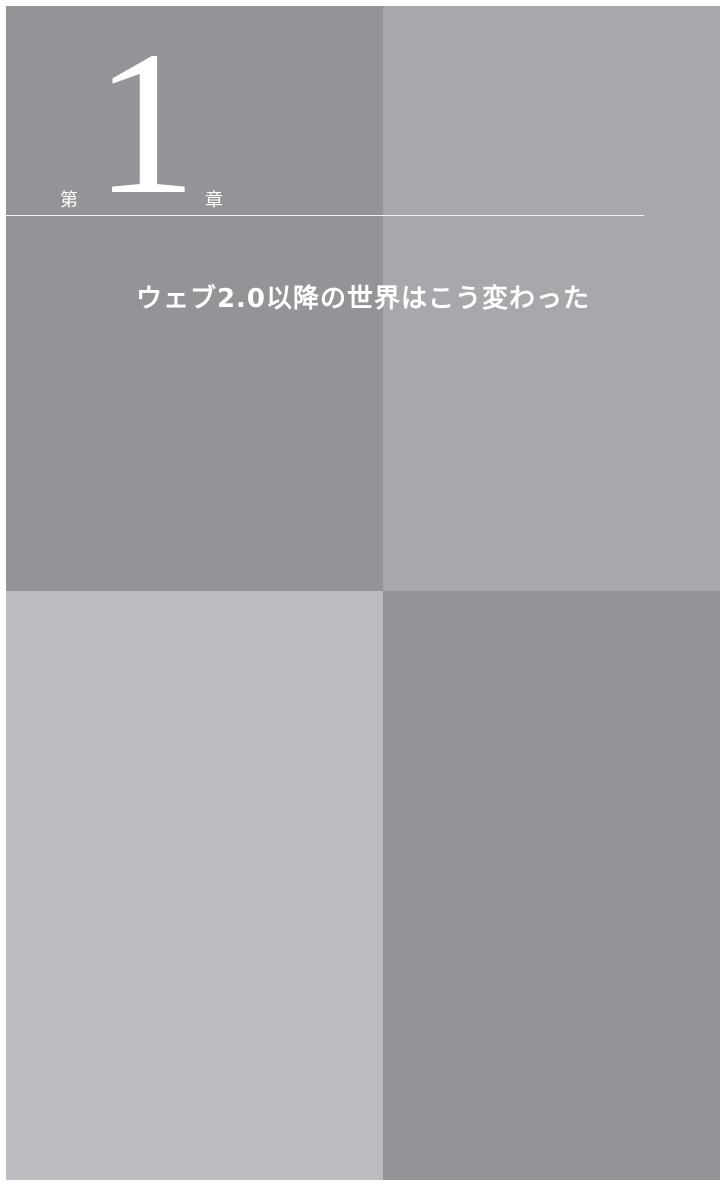 The height and width of the screenshot is (1186, 726). I want to click on chapter-prefix: 第, so click(69, 200).